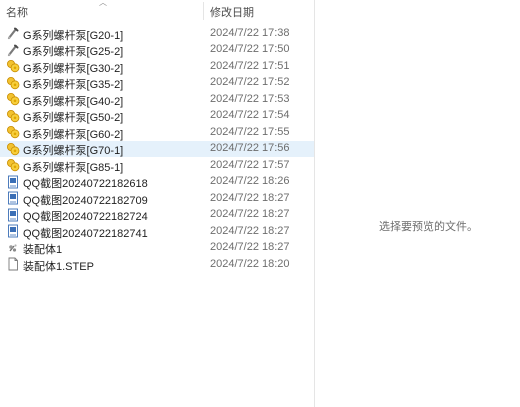 The width and height of the screenshot is (520, 407). I want to click on file-row: G系列螺杆泵[G85-1] 2024/7/22 17:57, so click(157, 165).